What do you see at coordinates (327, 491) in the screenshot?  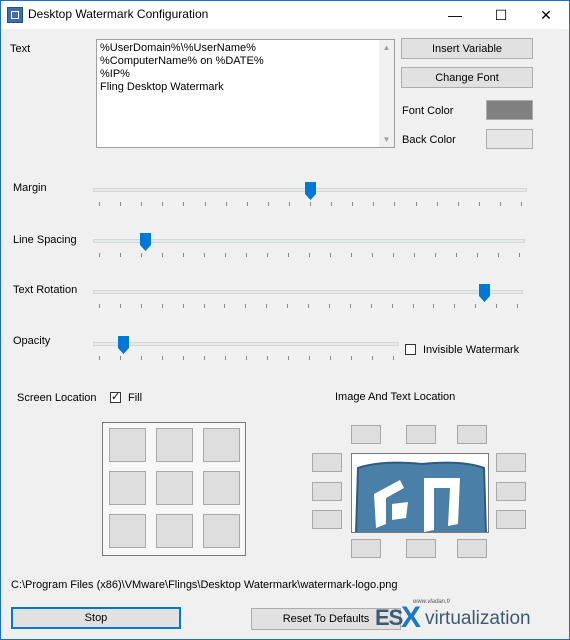 I see `image-pos-left-middle` at bounding box center [327, 491].